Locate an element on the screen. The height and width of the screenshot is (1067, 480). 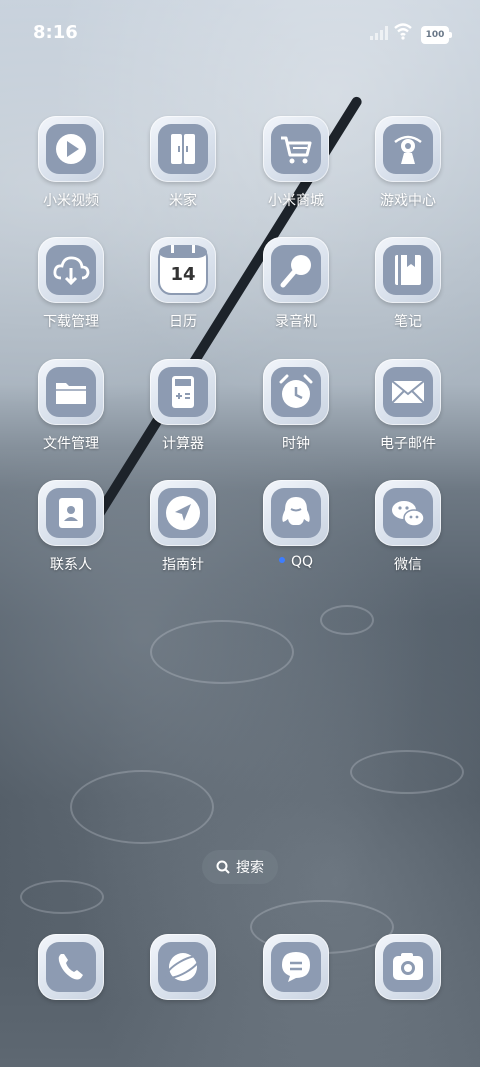
app-compass: 指南针 is located at coordinates (183, 527).